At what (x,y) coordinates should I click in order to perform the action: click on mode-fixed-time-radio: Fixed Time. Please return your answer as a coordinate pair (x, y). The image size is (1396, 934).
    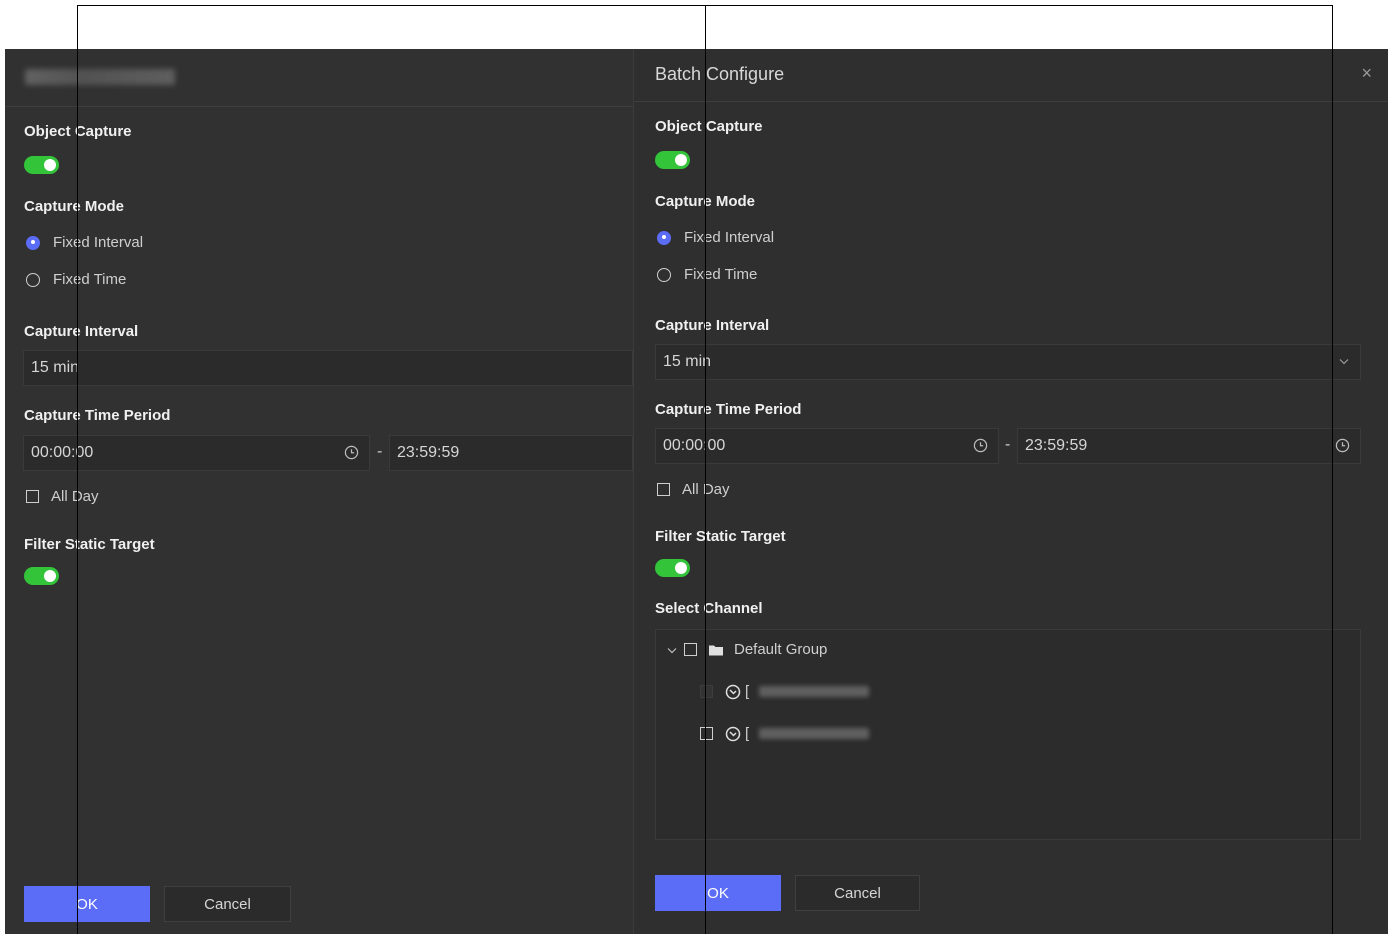
    Looking at the image, I should click on (707, 274).